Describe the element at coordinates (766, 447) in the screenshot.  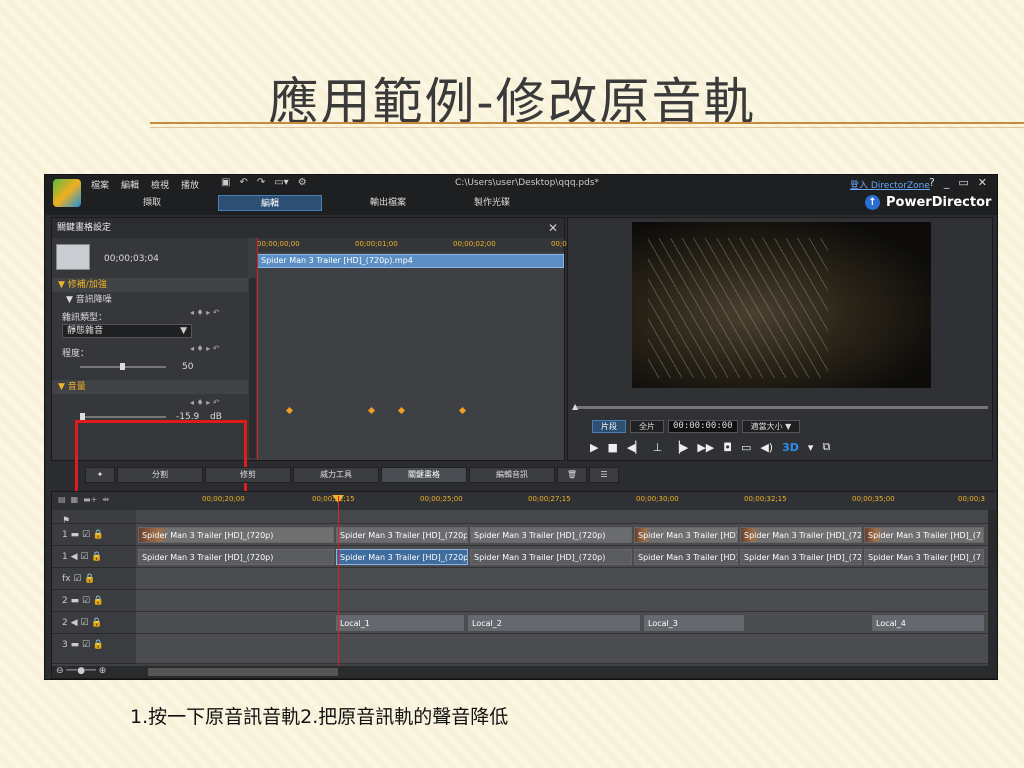
I see `volume-speaker-icon: ◀)` at that location.